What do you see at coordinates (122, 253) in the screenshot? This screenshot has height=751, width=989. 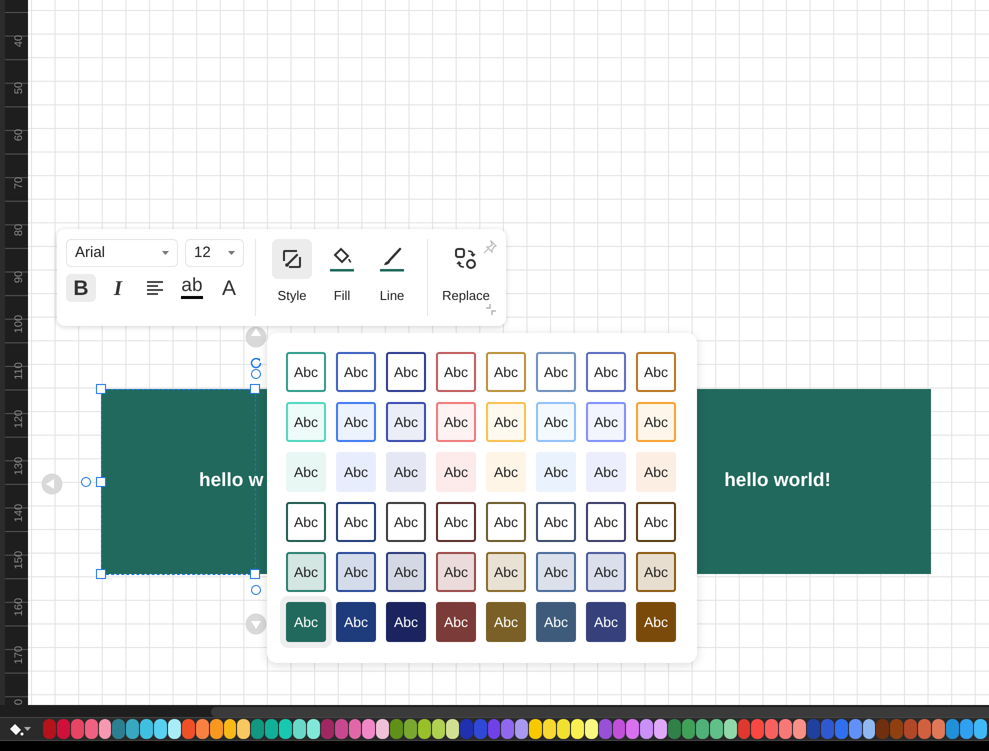 I see `font-dropdown: Arial` at bounding box center [122, 253].